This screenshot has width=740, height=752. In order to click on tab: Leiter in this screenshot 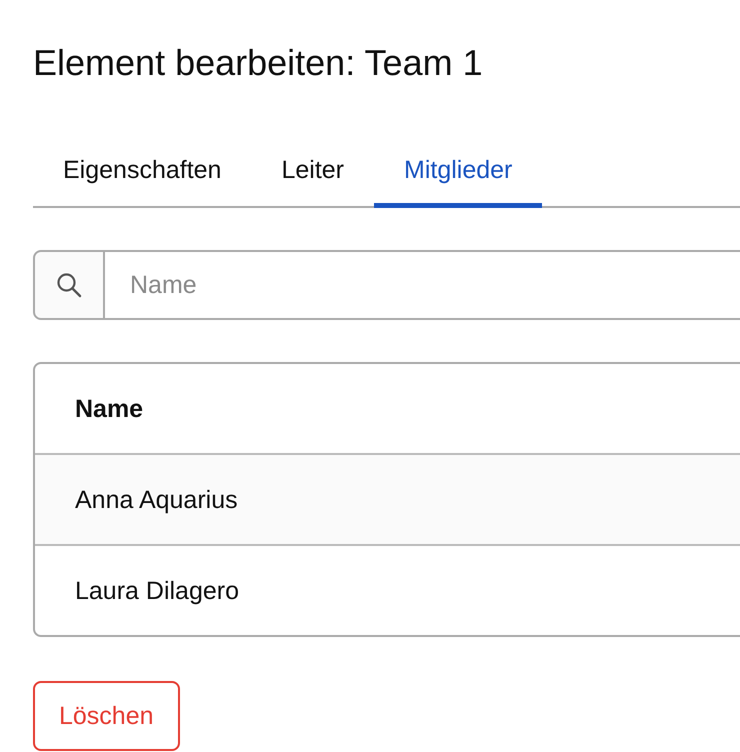, I will do `click(312, 172)`.